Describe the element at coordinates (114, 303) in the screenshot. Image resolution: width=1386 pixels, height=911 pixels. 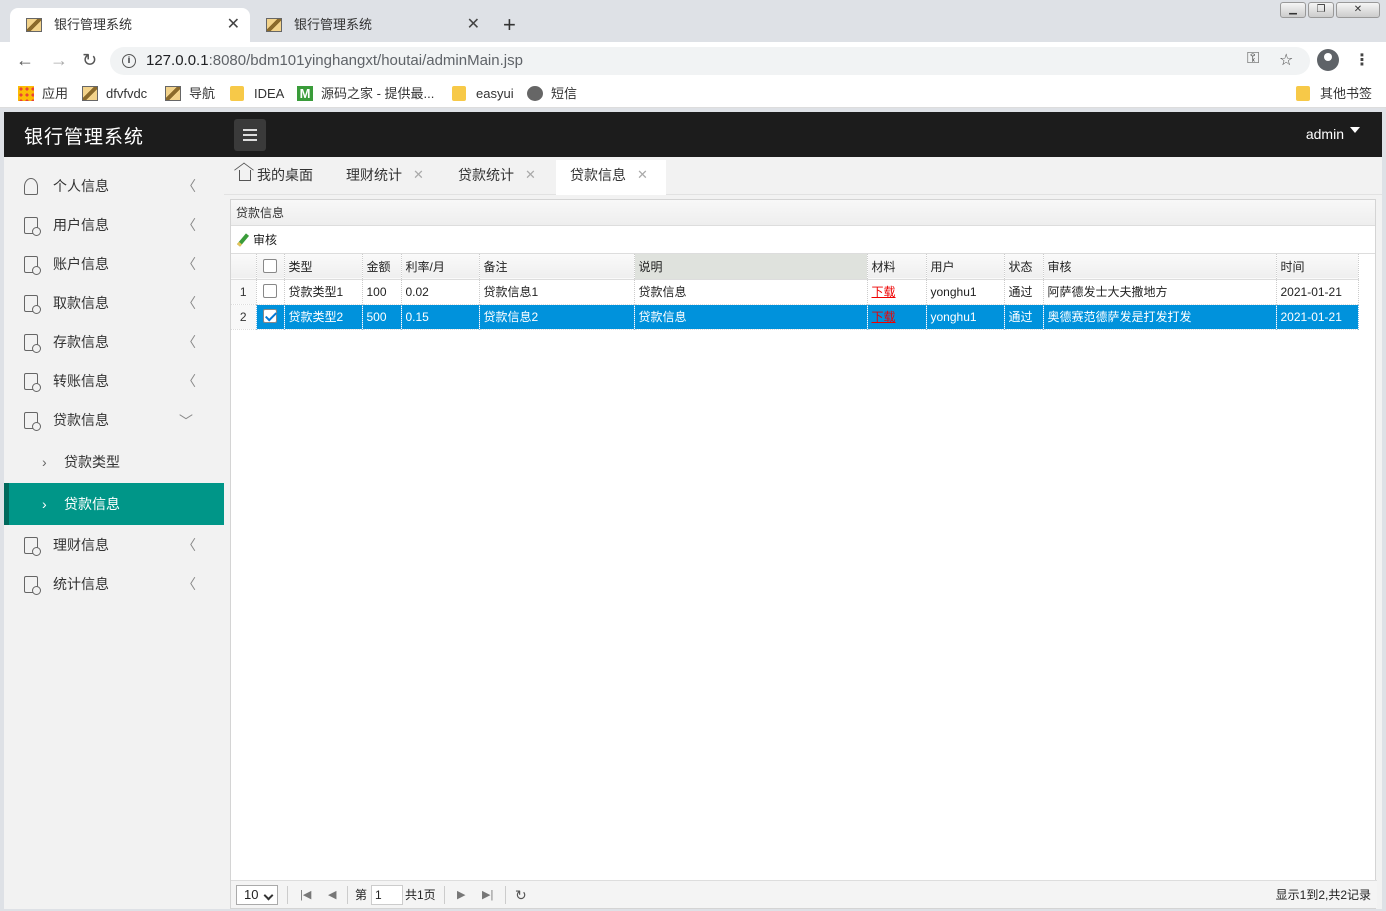
I see `sidebar-item-withdraw: 取款信息〈` at that location.